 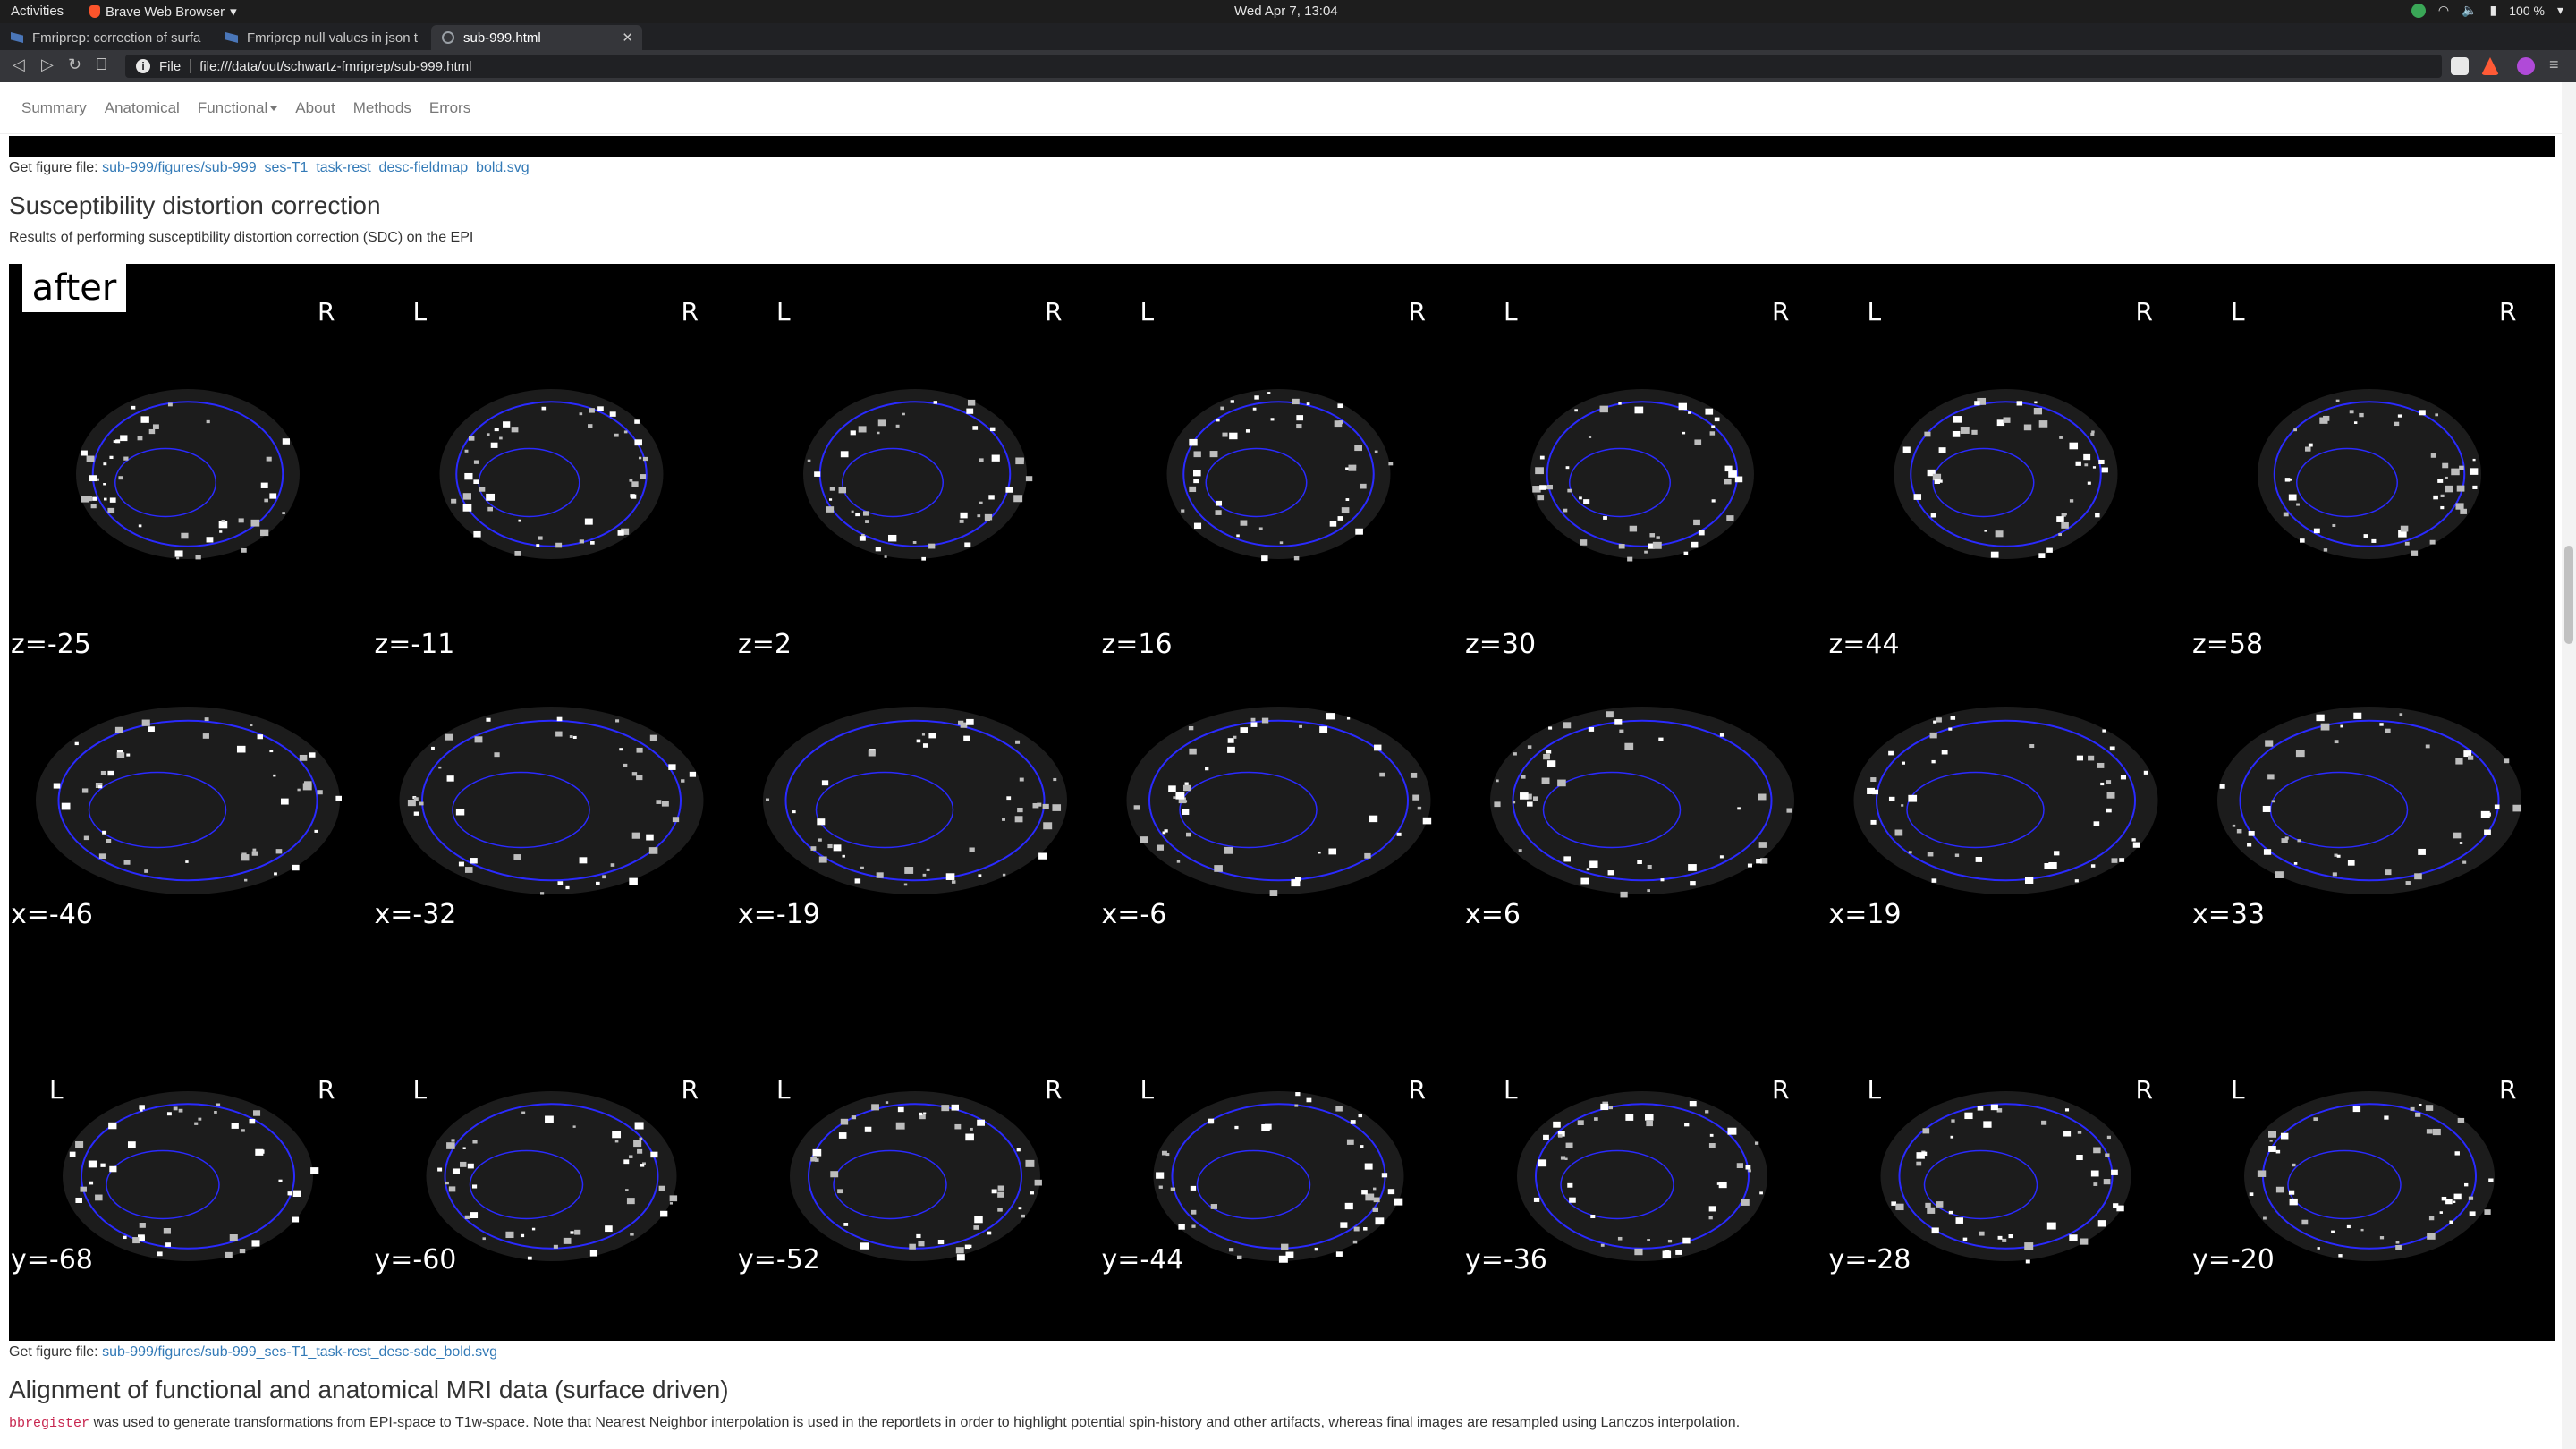 What do you see at coordinates (54, 108) in the screenshot?
I see `nav-summary: Summary` at bounding box center [54, 108].